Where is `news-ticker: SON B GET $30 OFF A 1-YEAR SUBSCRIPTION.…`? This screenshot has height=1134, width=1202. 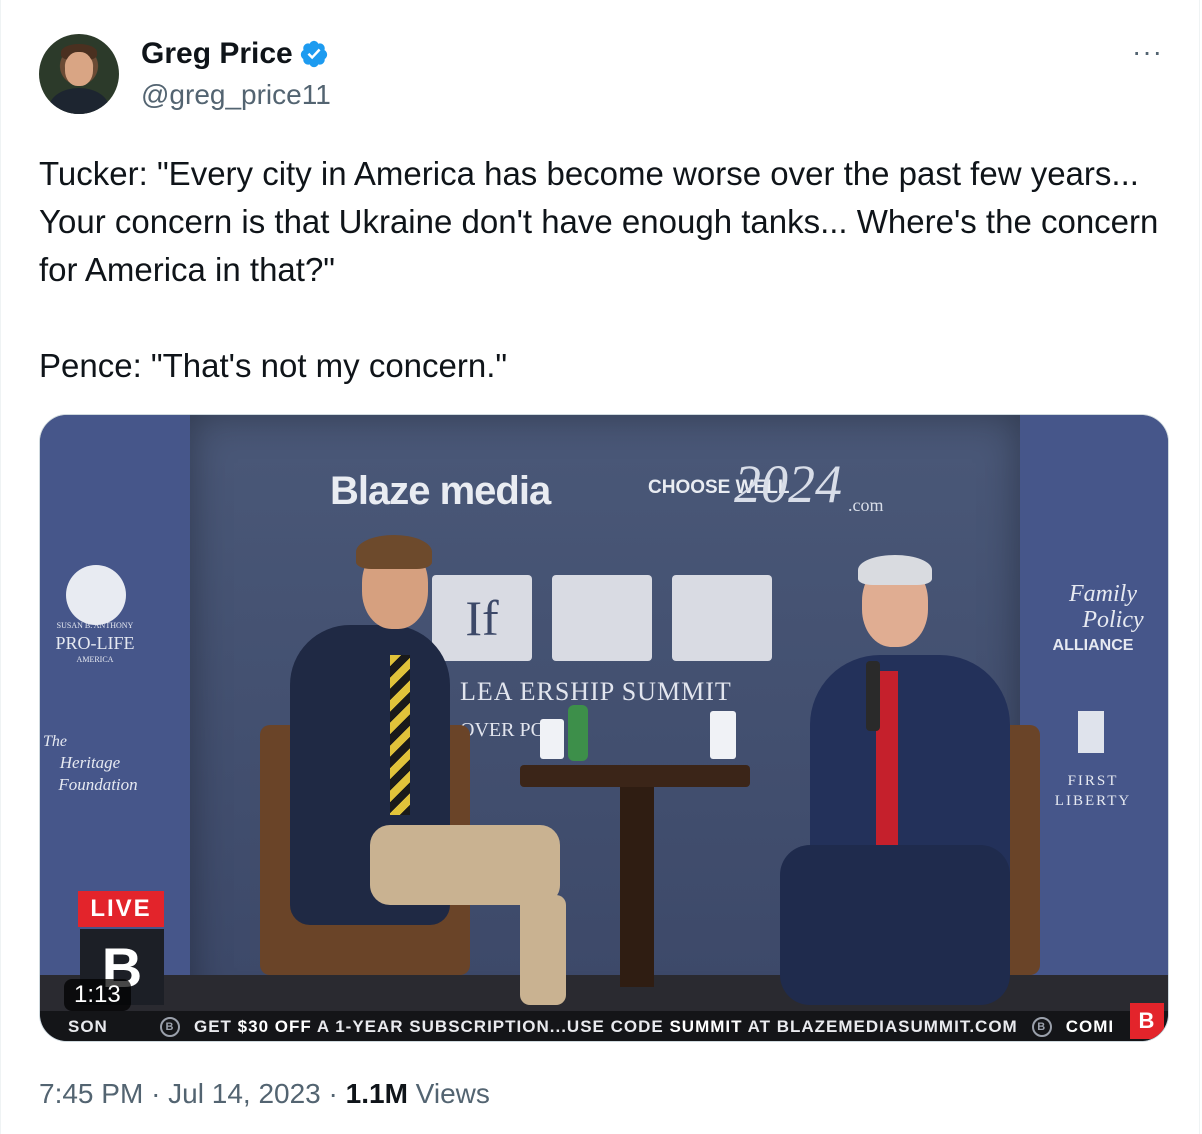
news-ticker: SON B GET $30 OFF A 1-YEAR SUBSCRIPTION.… is located at coordinates (604, 1022).